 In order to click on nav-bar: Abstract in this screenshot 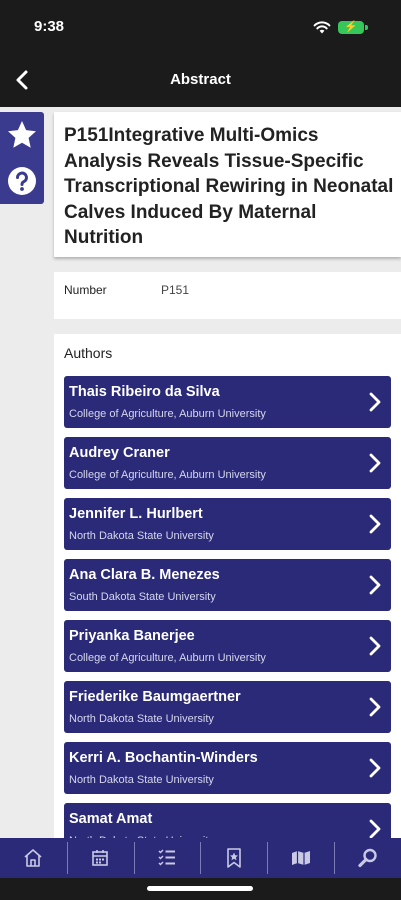, I will do `click(200, 79)`.